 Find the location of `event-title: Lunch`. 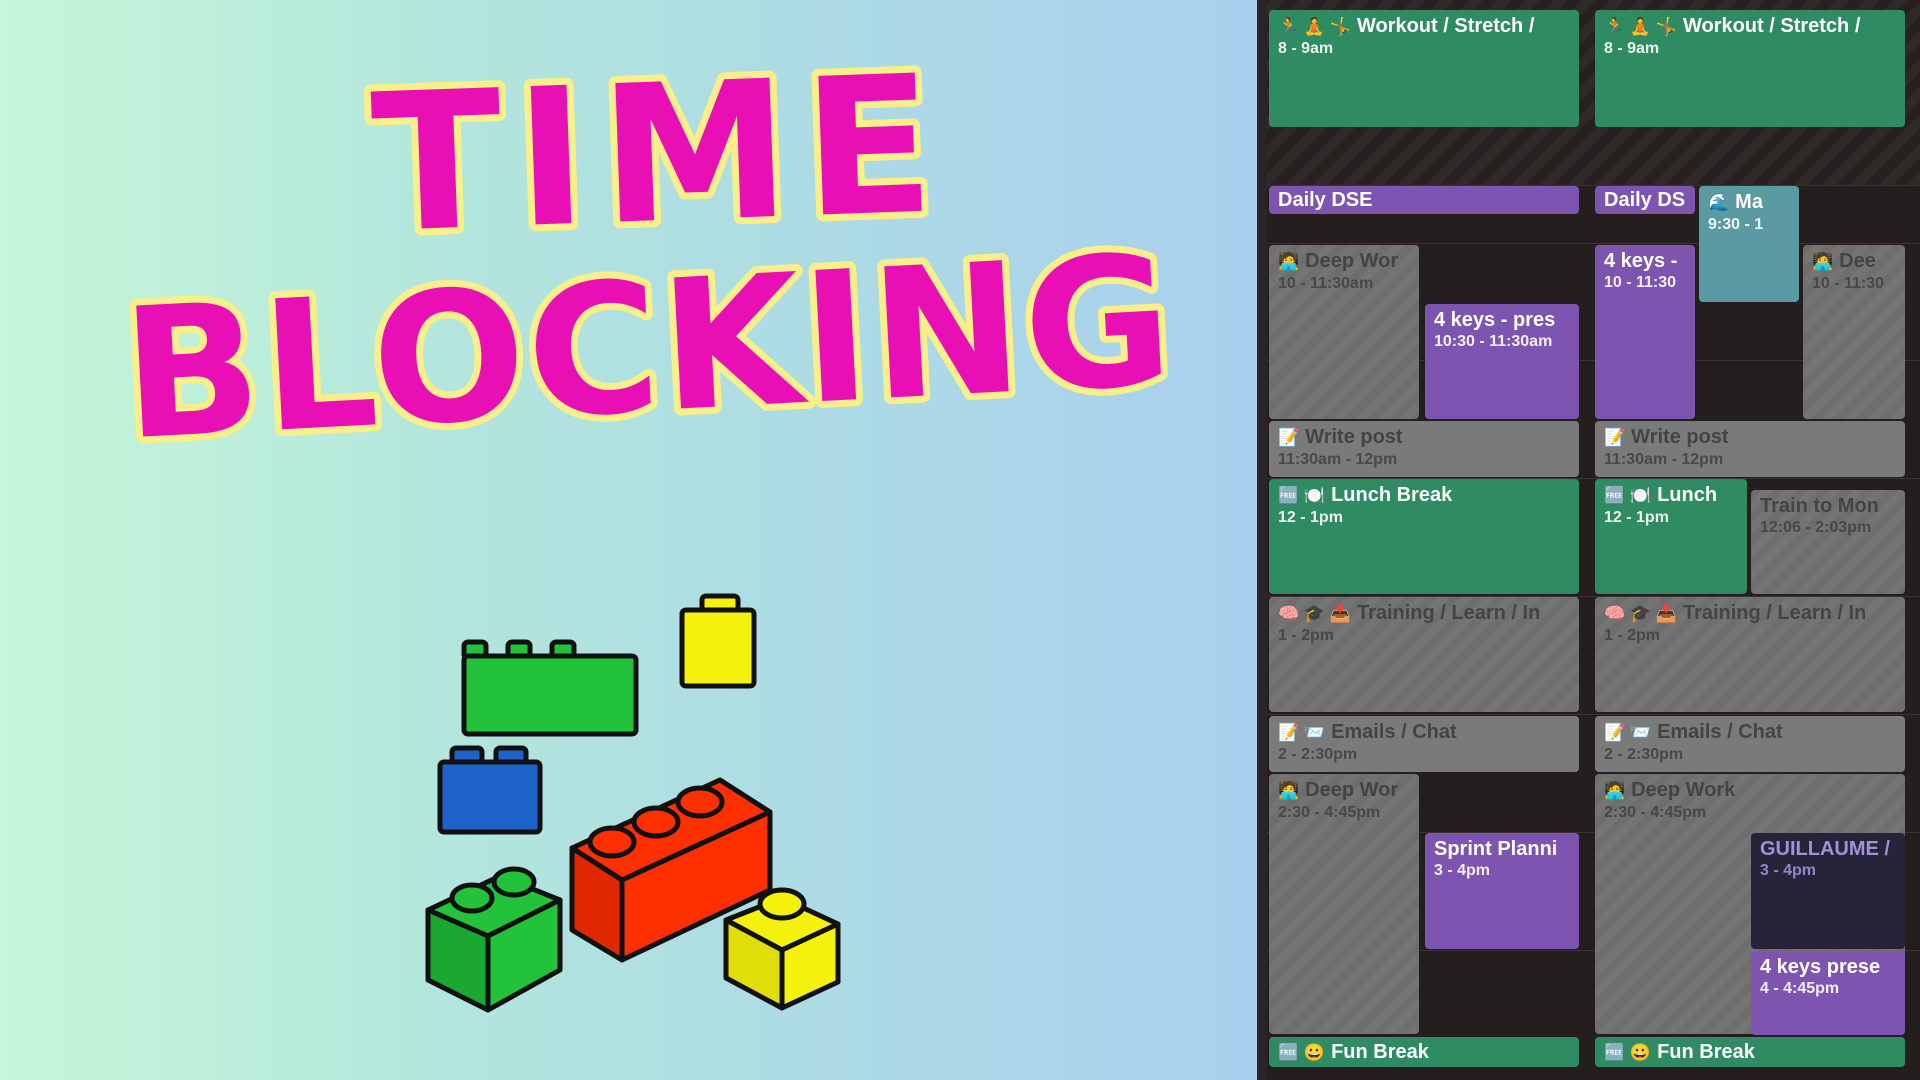

event-title: Lunch is located at coordinates (1687, 495).